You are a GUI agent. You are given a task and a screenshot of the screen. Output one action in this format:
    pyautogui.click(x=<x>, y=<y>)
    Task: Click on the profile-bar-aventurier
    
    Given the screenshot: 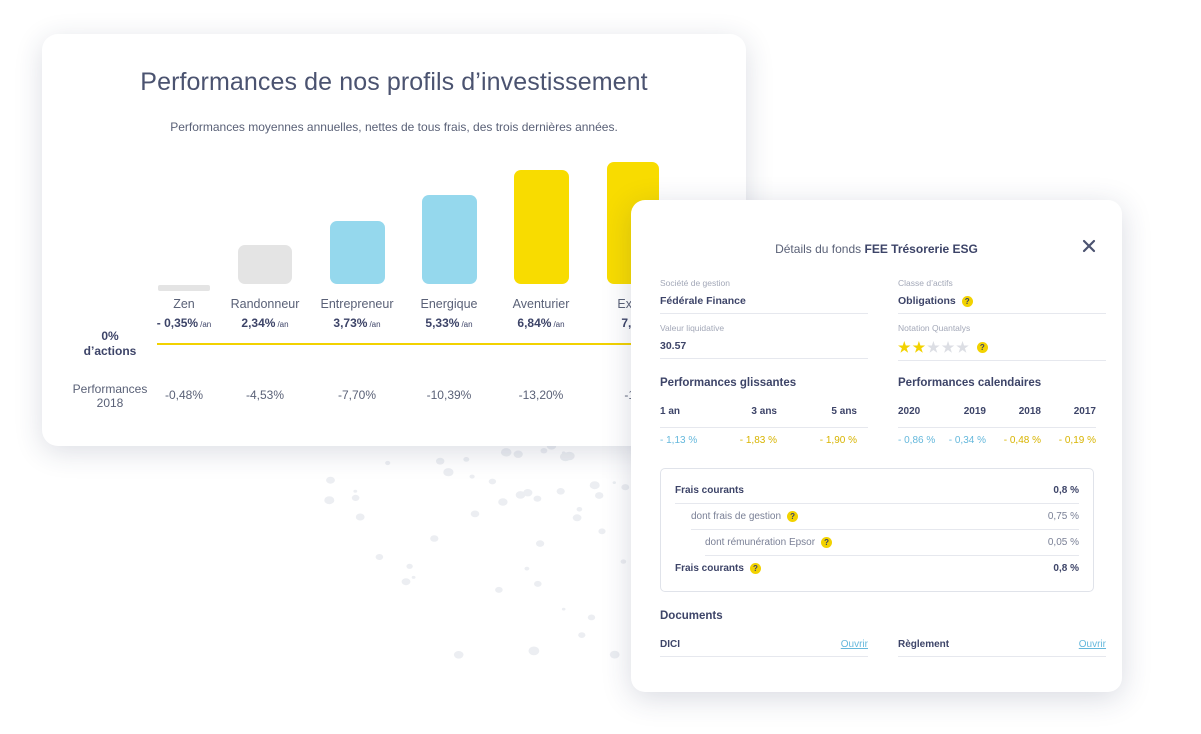 What is the action you would take?
    pyautogui.click(x=541, y=227)
    